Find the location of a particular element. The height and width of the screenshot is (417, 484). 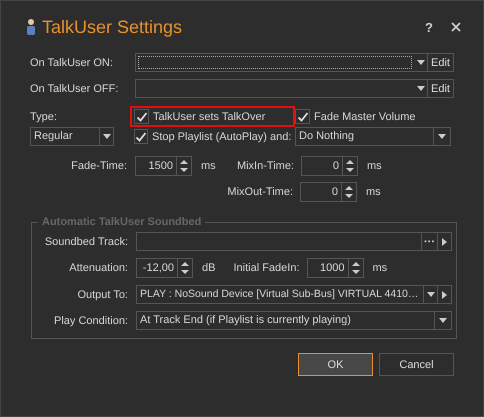

field-label: MixOut-Time: is located at coordinates (259, 192).